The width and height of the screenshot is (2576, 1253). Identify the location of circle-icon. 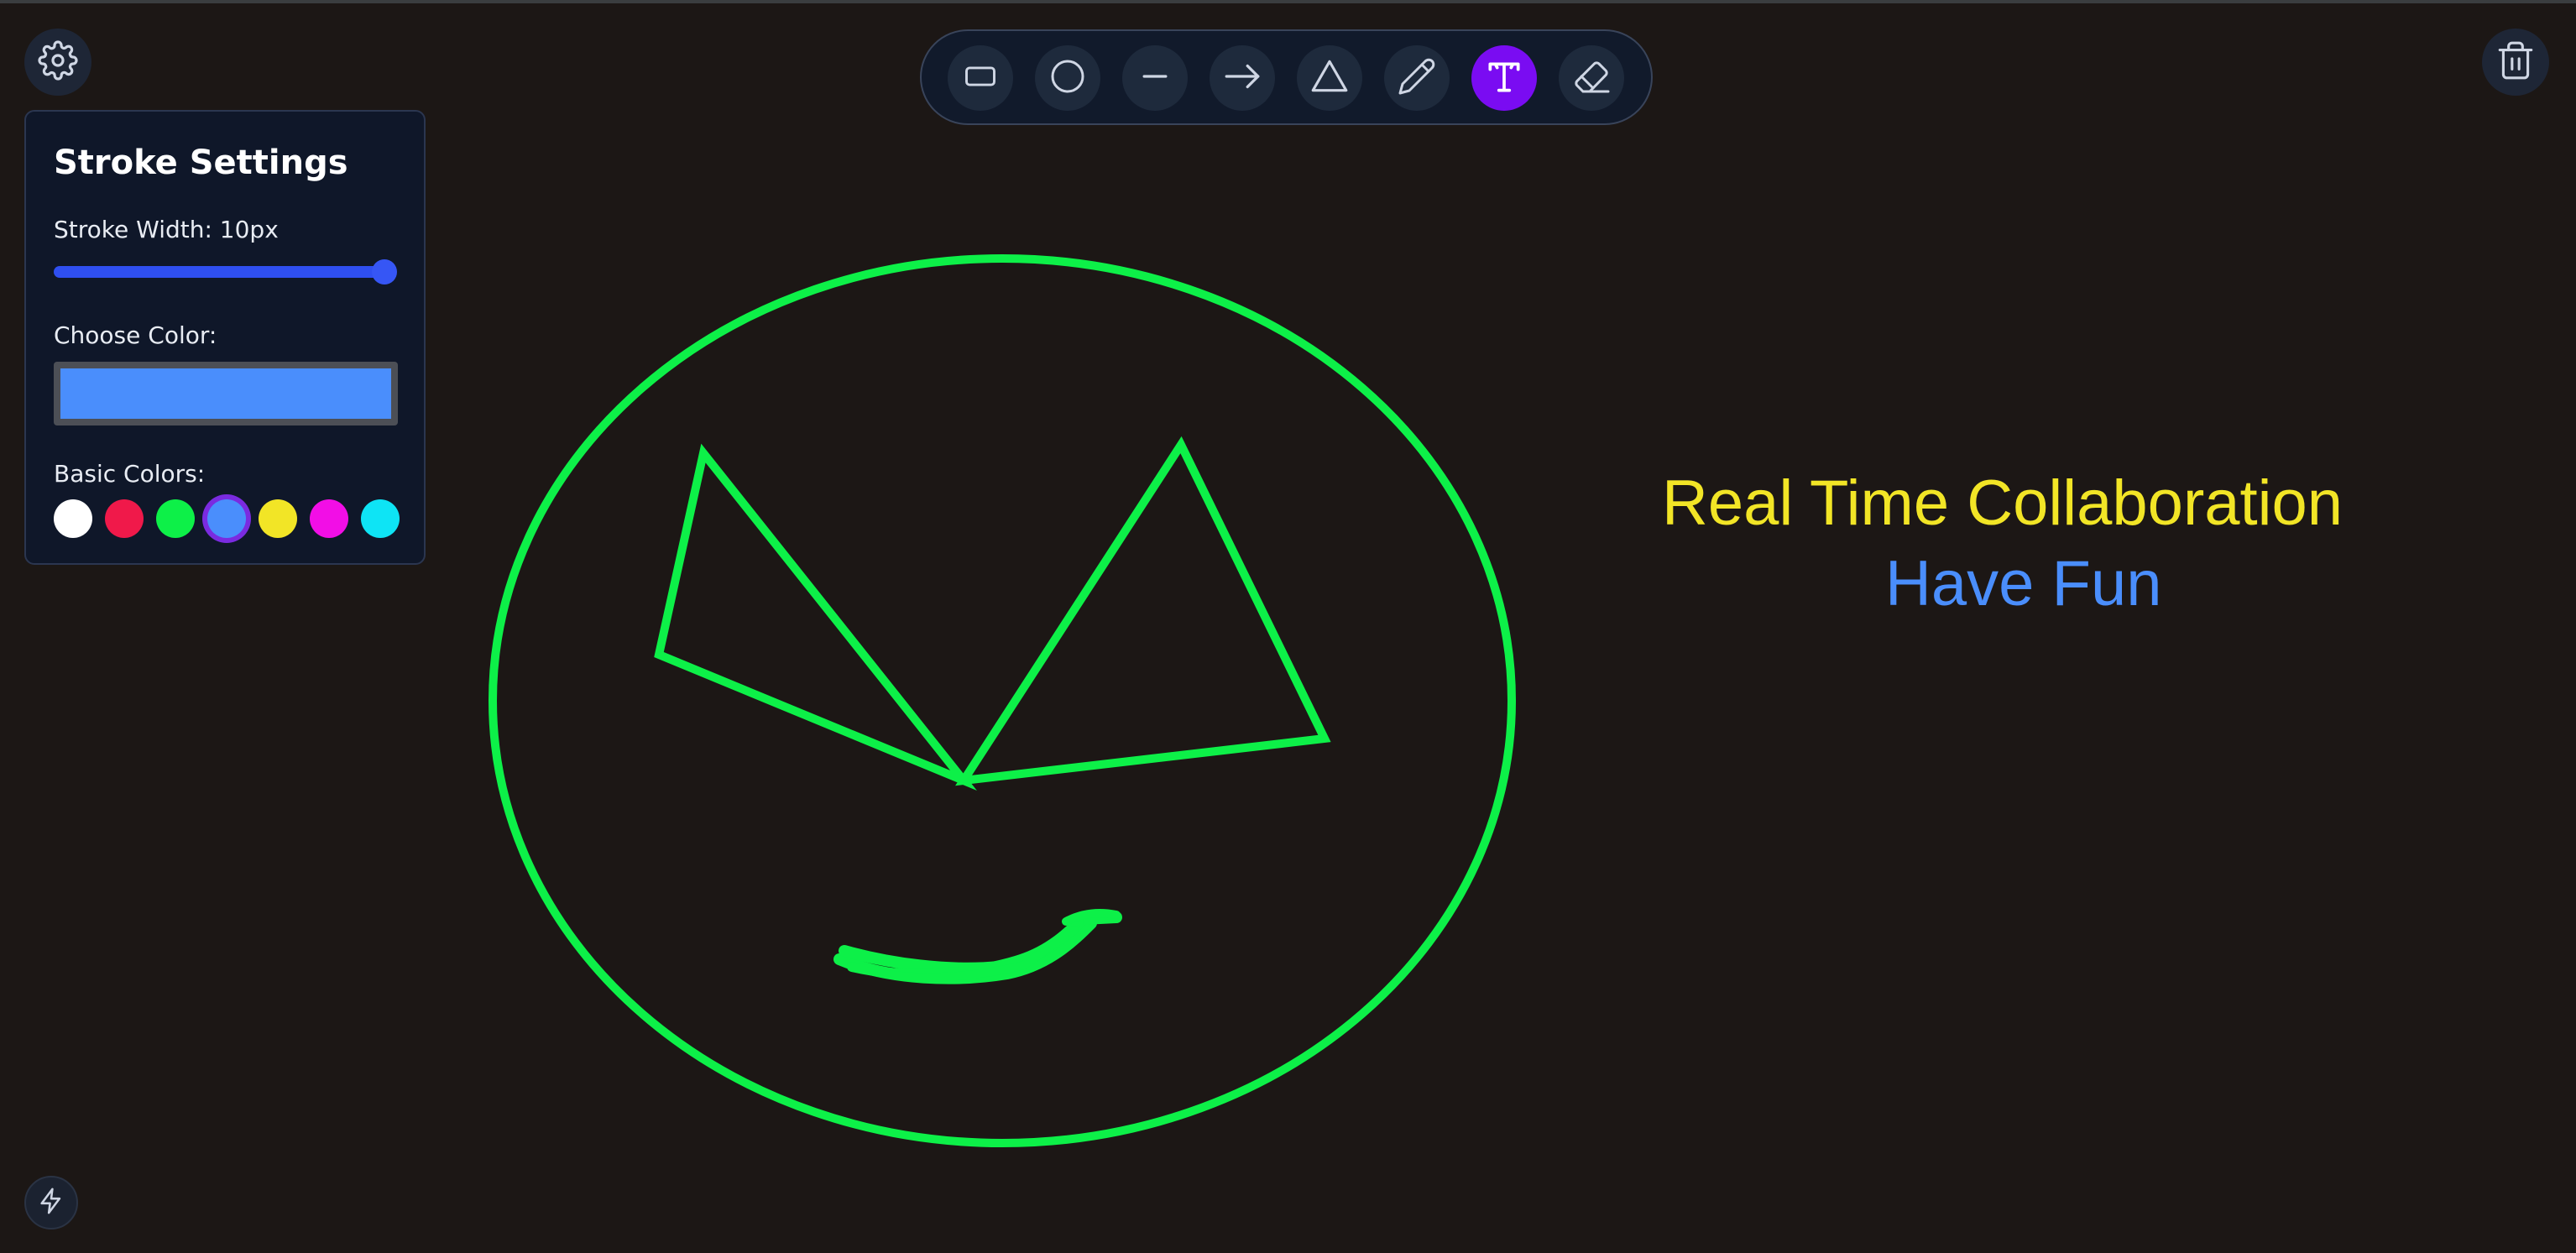
(1068, 78).